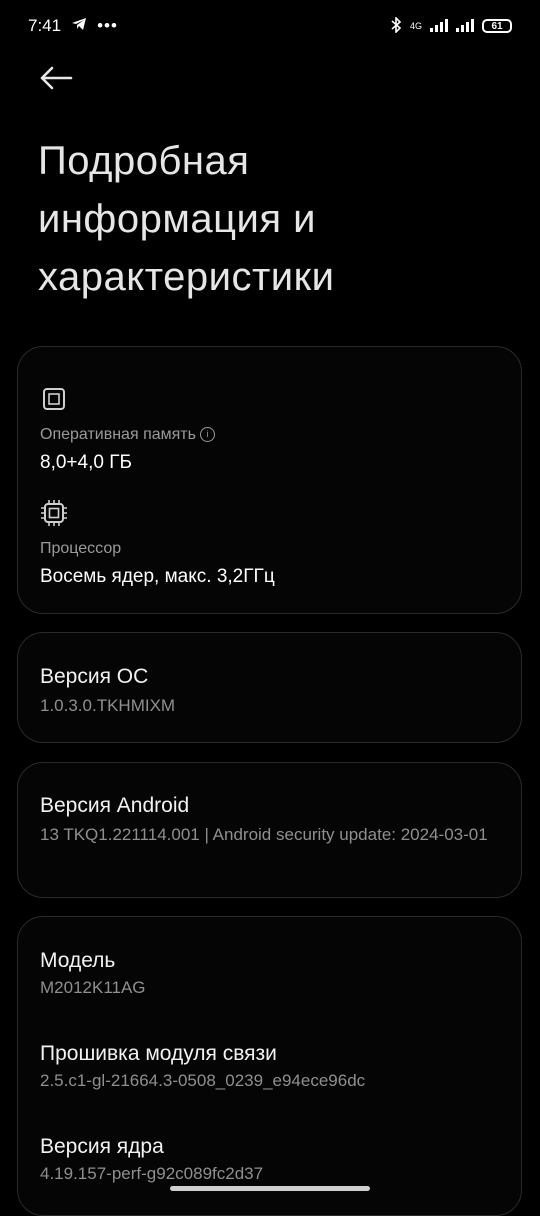 Image resolution: width=540 pixels, height=1216 pixels. I want to click on status-right: 4G 61, so click(451, 25).